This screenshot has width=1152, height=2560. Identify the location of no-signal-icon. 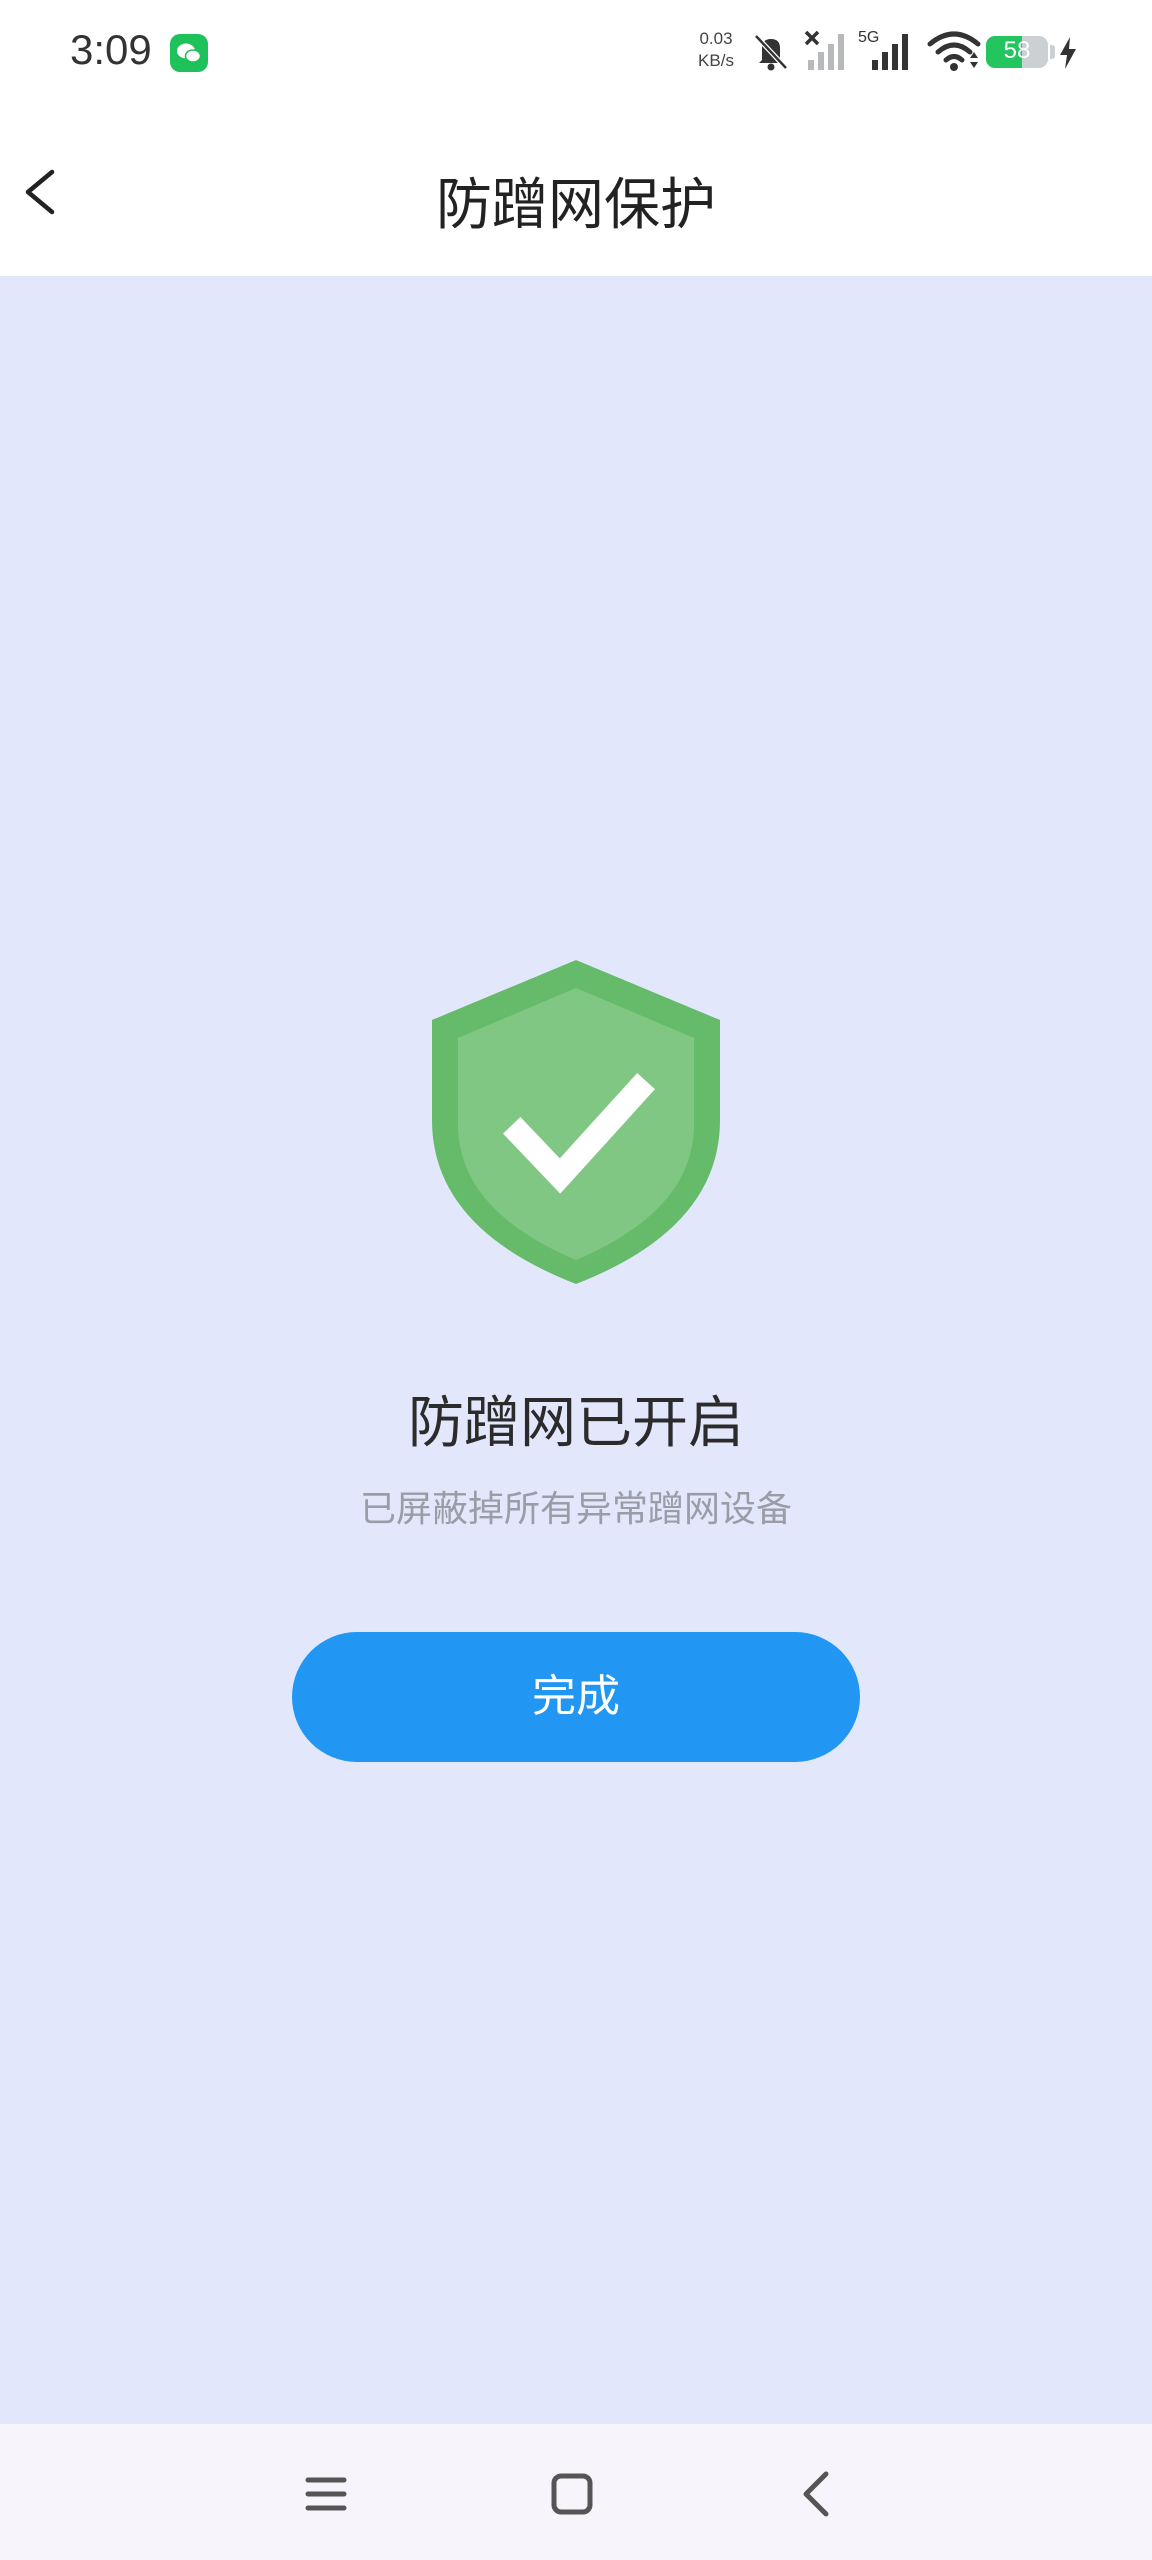
(824, 50).